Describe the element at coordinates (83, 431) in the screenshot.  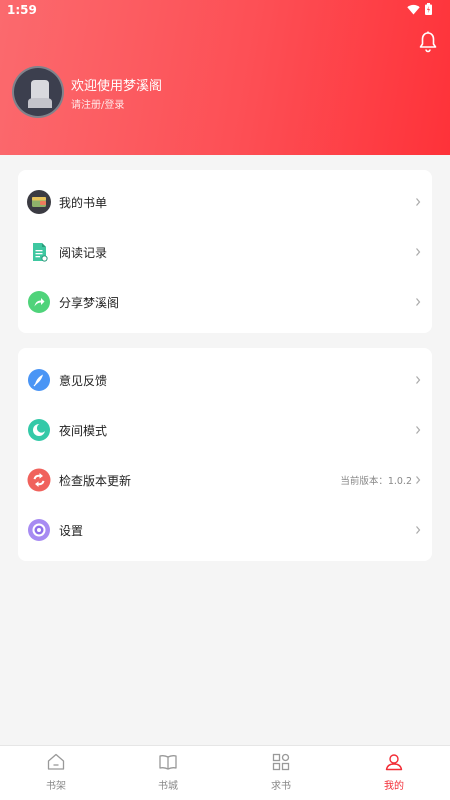
I see `menu-item-label: 夜间模式` at that location.